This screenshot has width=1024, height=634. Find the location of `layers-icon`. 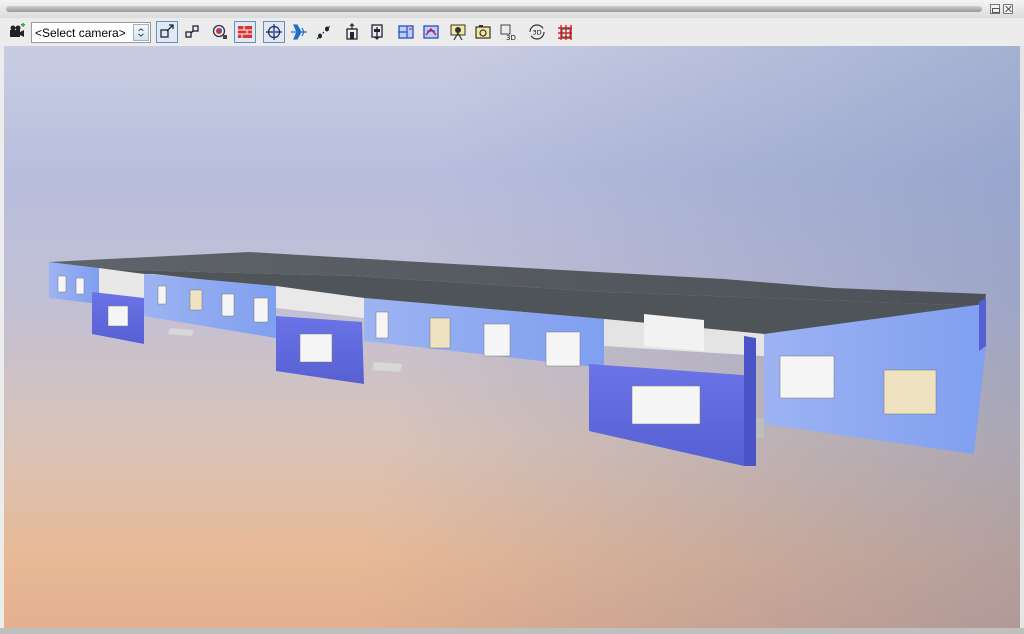

layers-icon is located at coordinates (431, 32).